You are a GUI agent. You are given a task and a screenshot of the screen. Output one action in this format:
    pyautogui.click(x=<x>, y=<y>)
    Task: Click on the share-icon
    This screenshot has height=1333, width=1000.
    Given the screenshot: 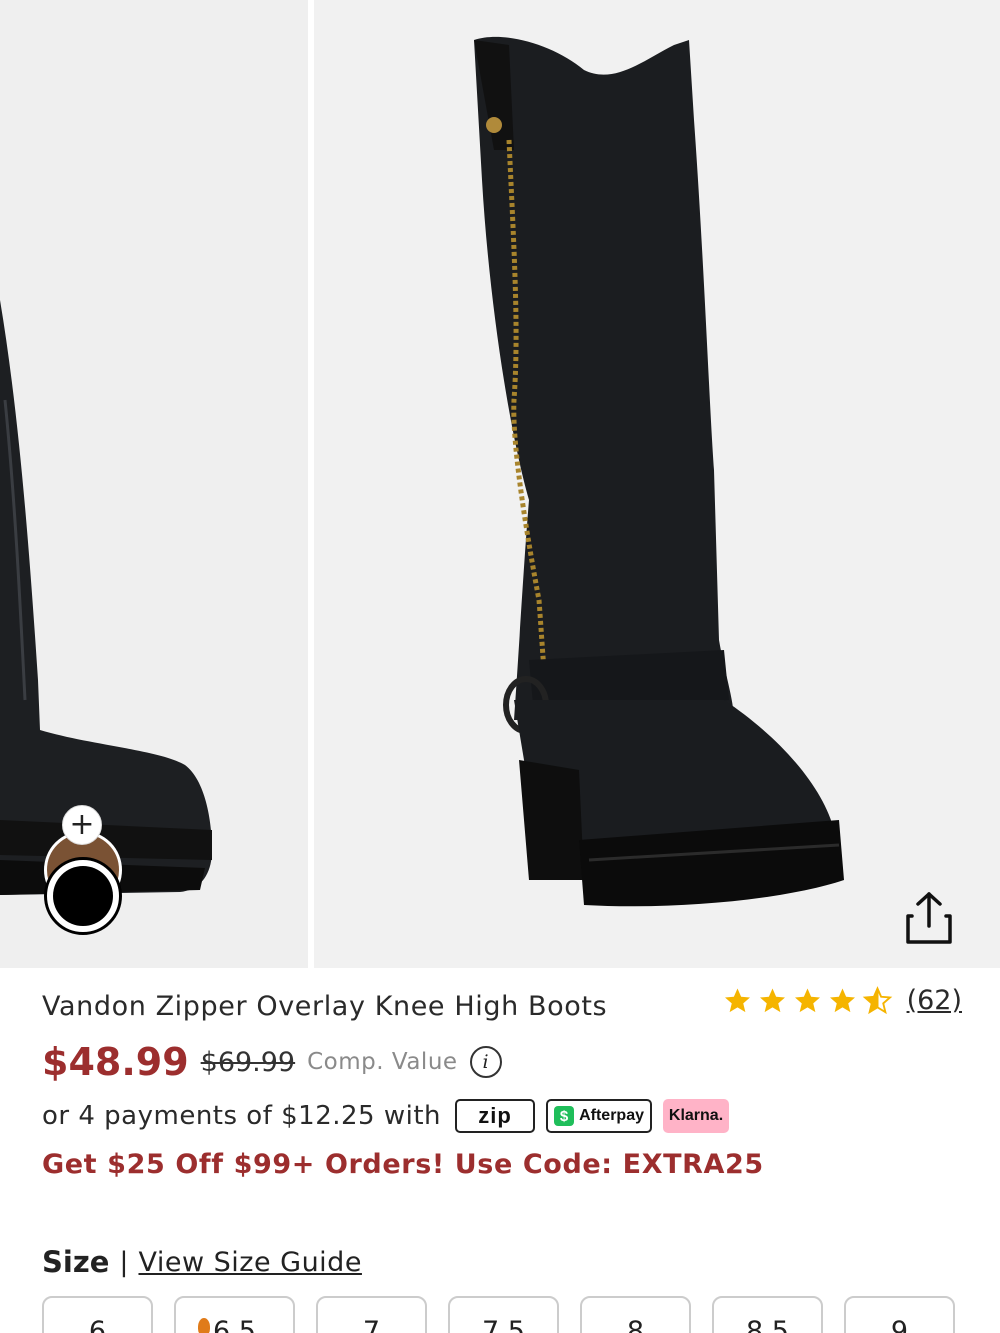 What is the action you would take?
    pyautogui.click(x=929, y=918)
    